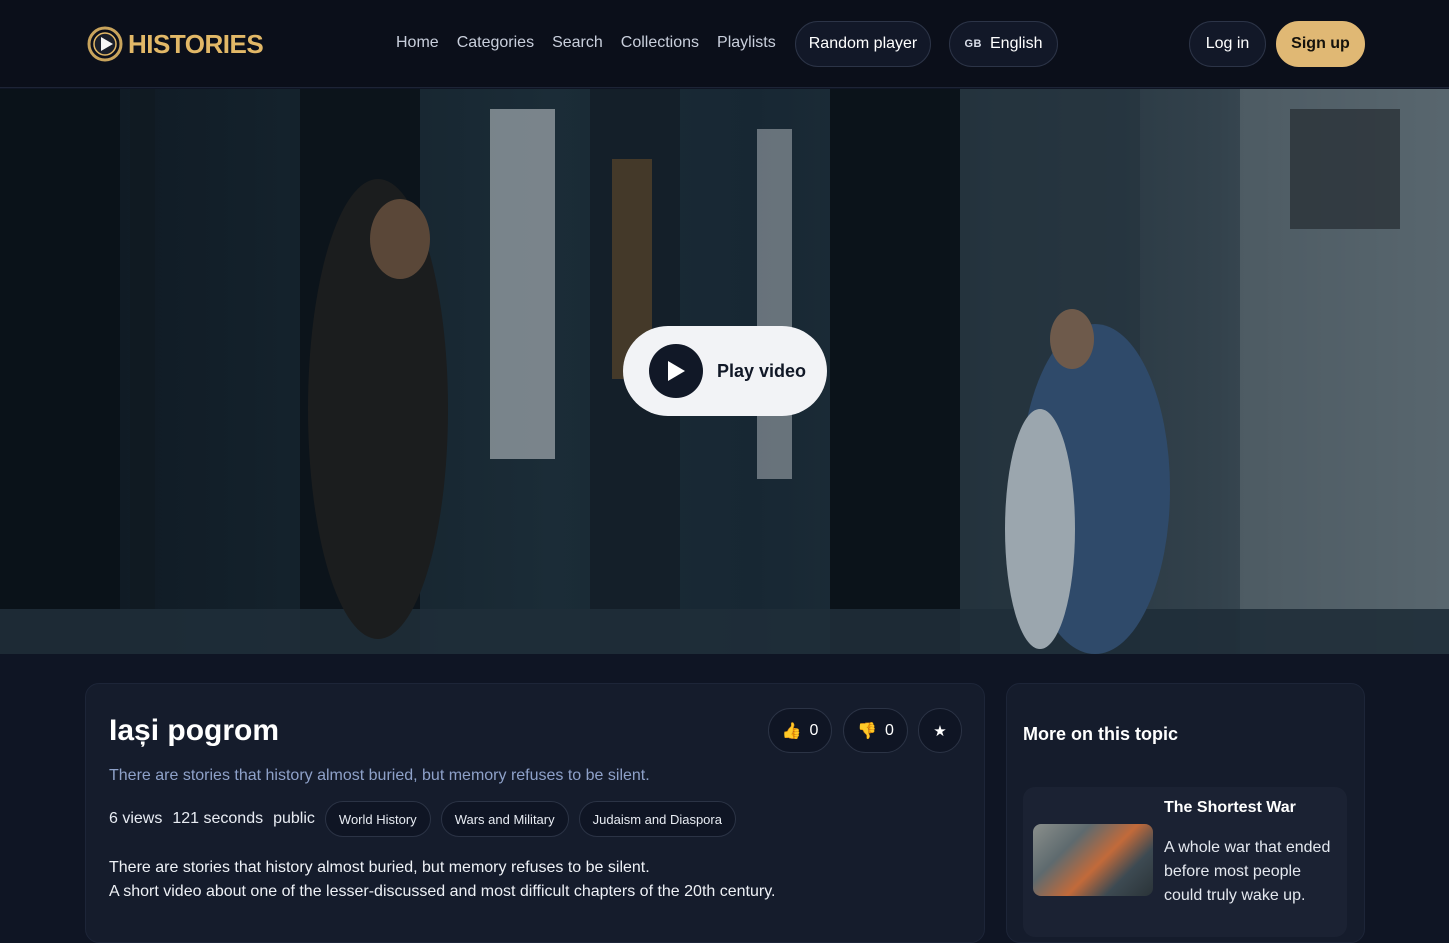  Describe the element at coordinates (218, 818) in the screenshot. I see `video-duration: 121 seconds` at that location.